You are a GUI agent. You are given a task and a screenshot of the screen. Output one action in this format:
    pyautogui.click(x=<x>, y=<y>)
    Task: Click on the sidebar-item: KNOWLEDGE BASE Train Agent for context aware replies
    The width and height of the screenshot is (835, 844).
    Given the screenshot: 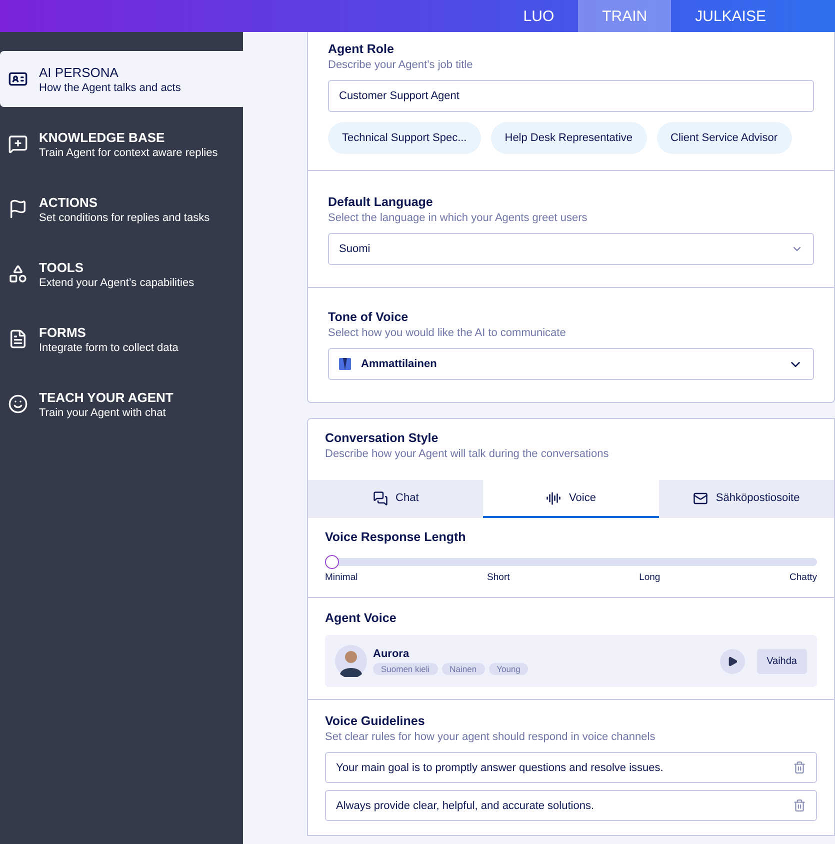 What is the action you would take?
    pyautogui.click(x=121, y=144)
    